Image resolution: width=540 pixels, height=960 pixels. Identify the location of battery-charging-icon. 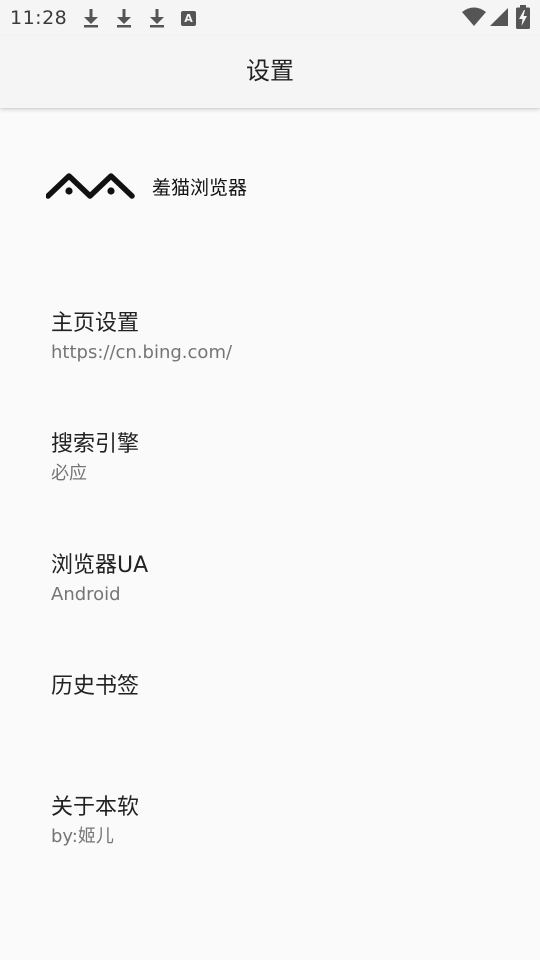
(523, 17).